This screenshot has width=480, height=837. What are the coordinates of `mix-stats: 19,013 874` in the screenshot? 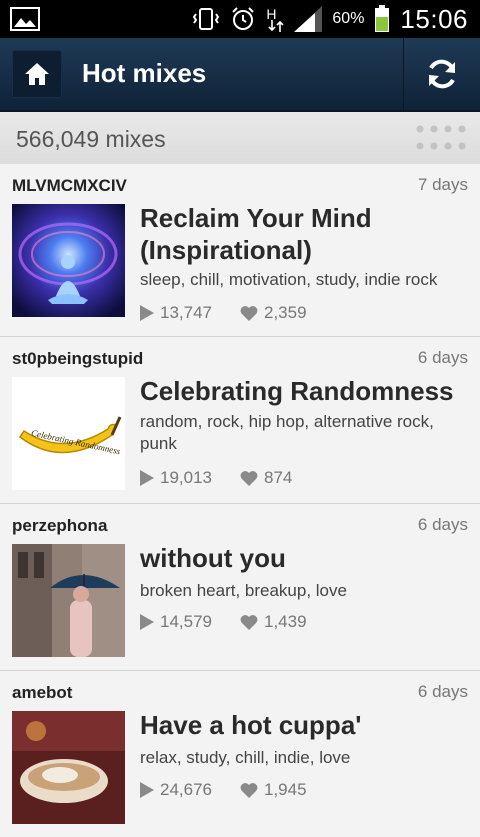 It's located at (230, 478).